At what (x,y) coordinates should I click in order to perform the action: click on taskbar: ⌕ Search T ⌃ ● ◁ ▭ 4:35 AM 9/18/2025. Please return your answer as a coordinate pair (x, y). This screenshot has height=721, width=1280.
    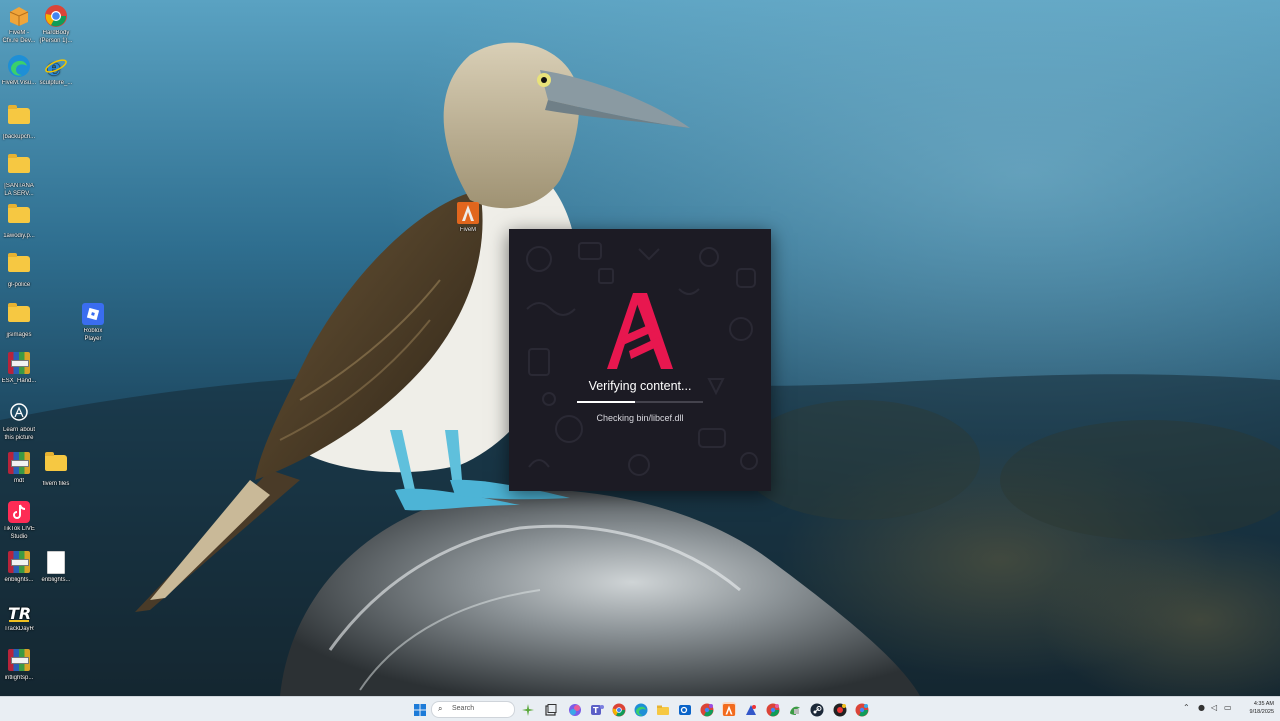
    Looking at the image, I should click on (640, 708).